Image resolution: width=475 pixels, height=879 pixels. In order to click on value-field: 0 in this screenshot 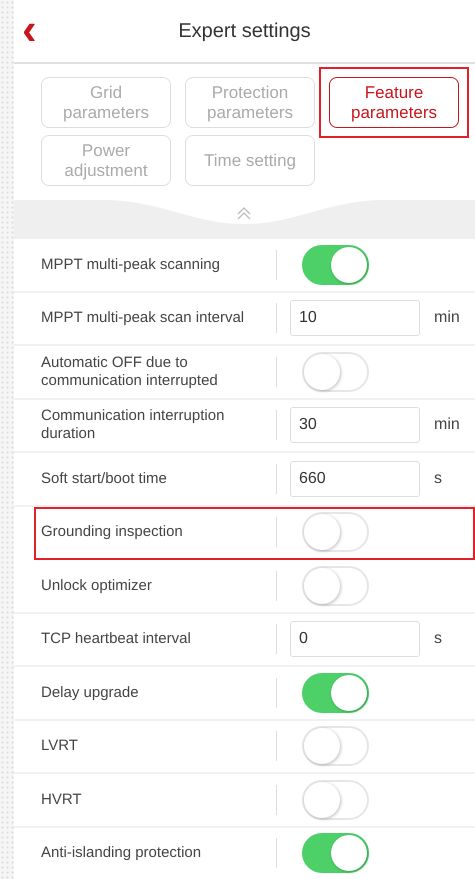, I will do `click(355, 639)`.